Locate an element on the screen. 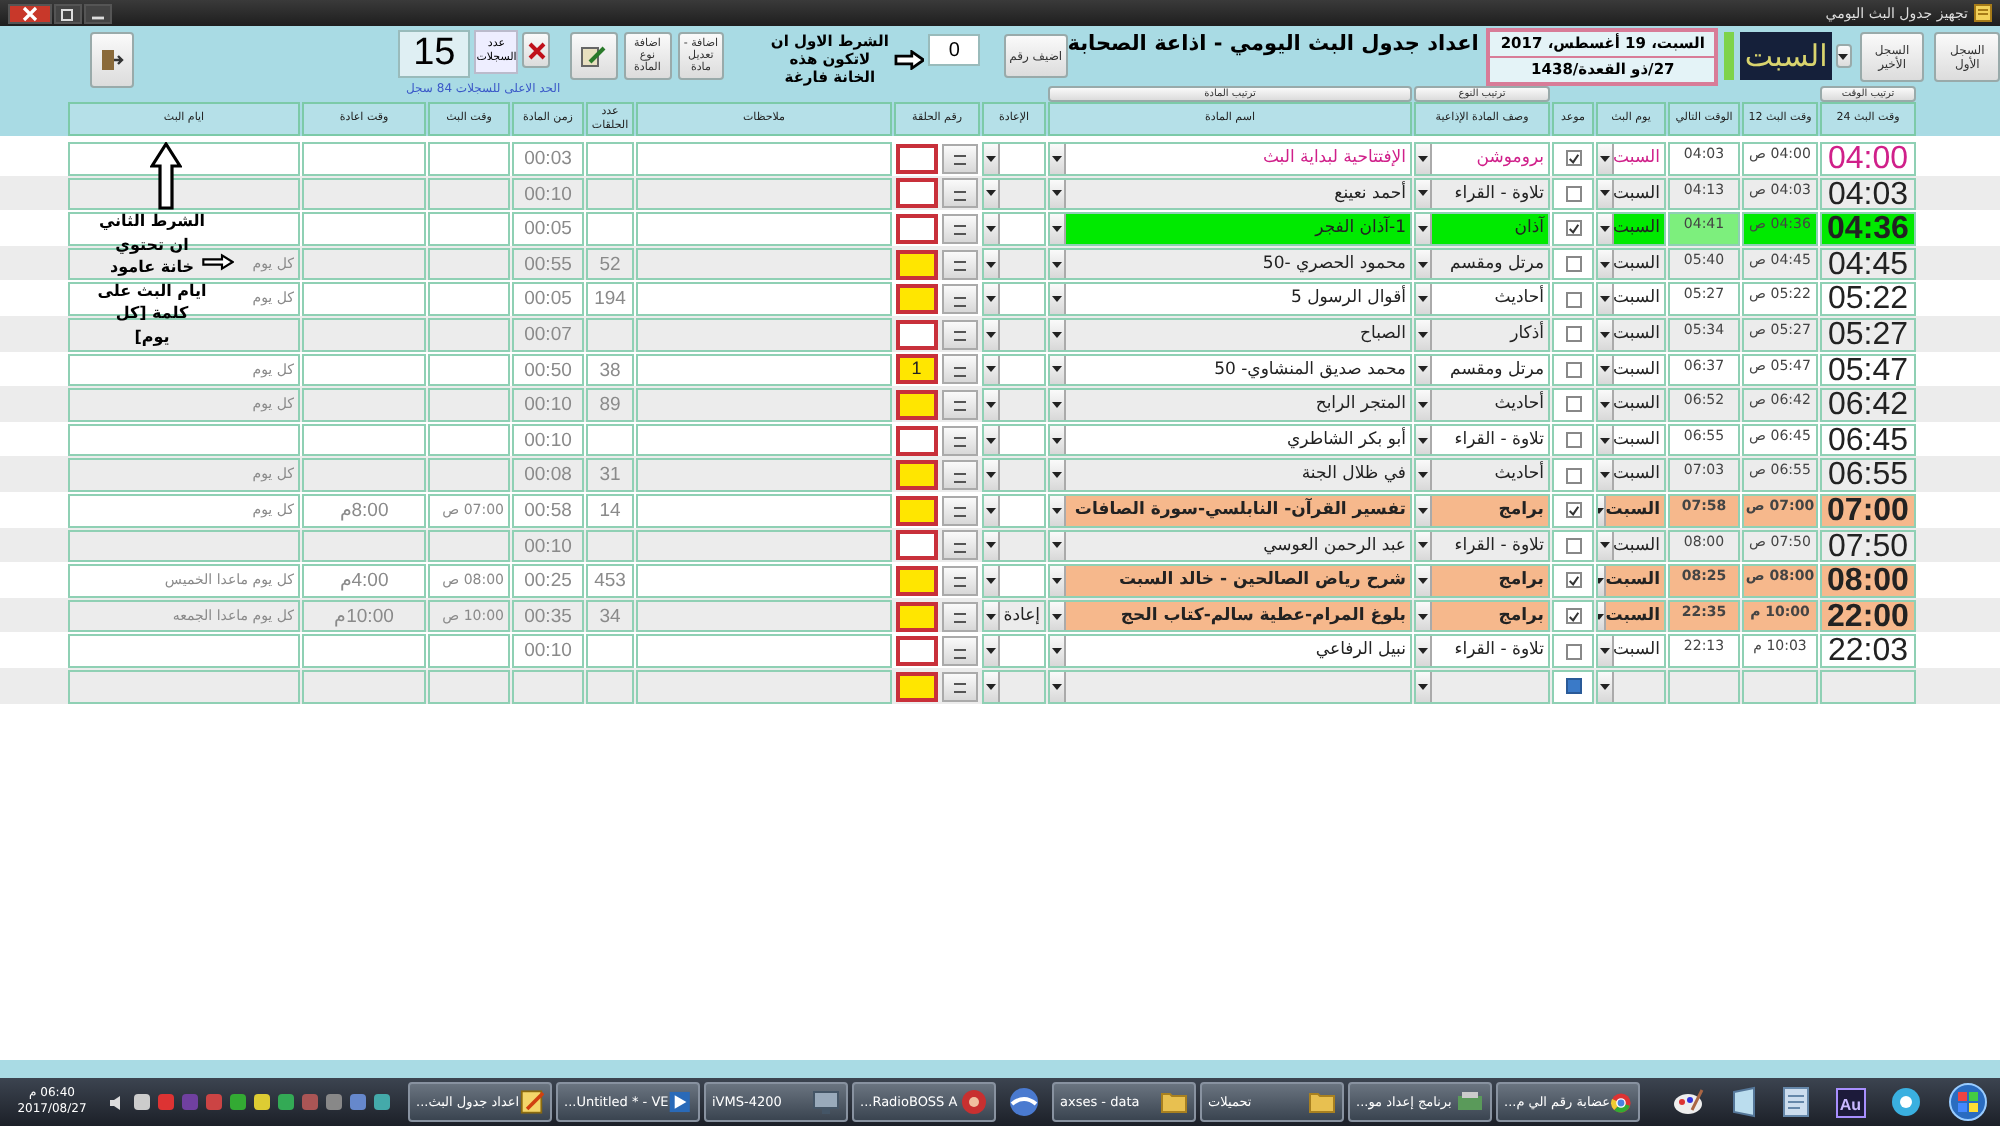 Image resolution: width=2000 pixels, height=1126 pixels. dropdown-field: بروموشن is located at coordinates (1482, 159).